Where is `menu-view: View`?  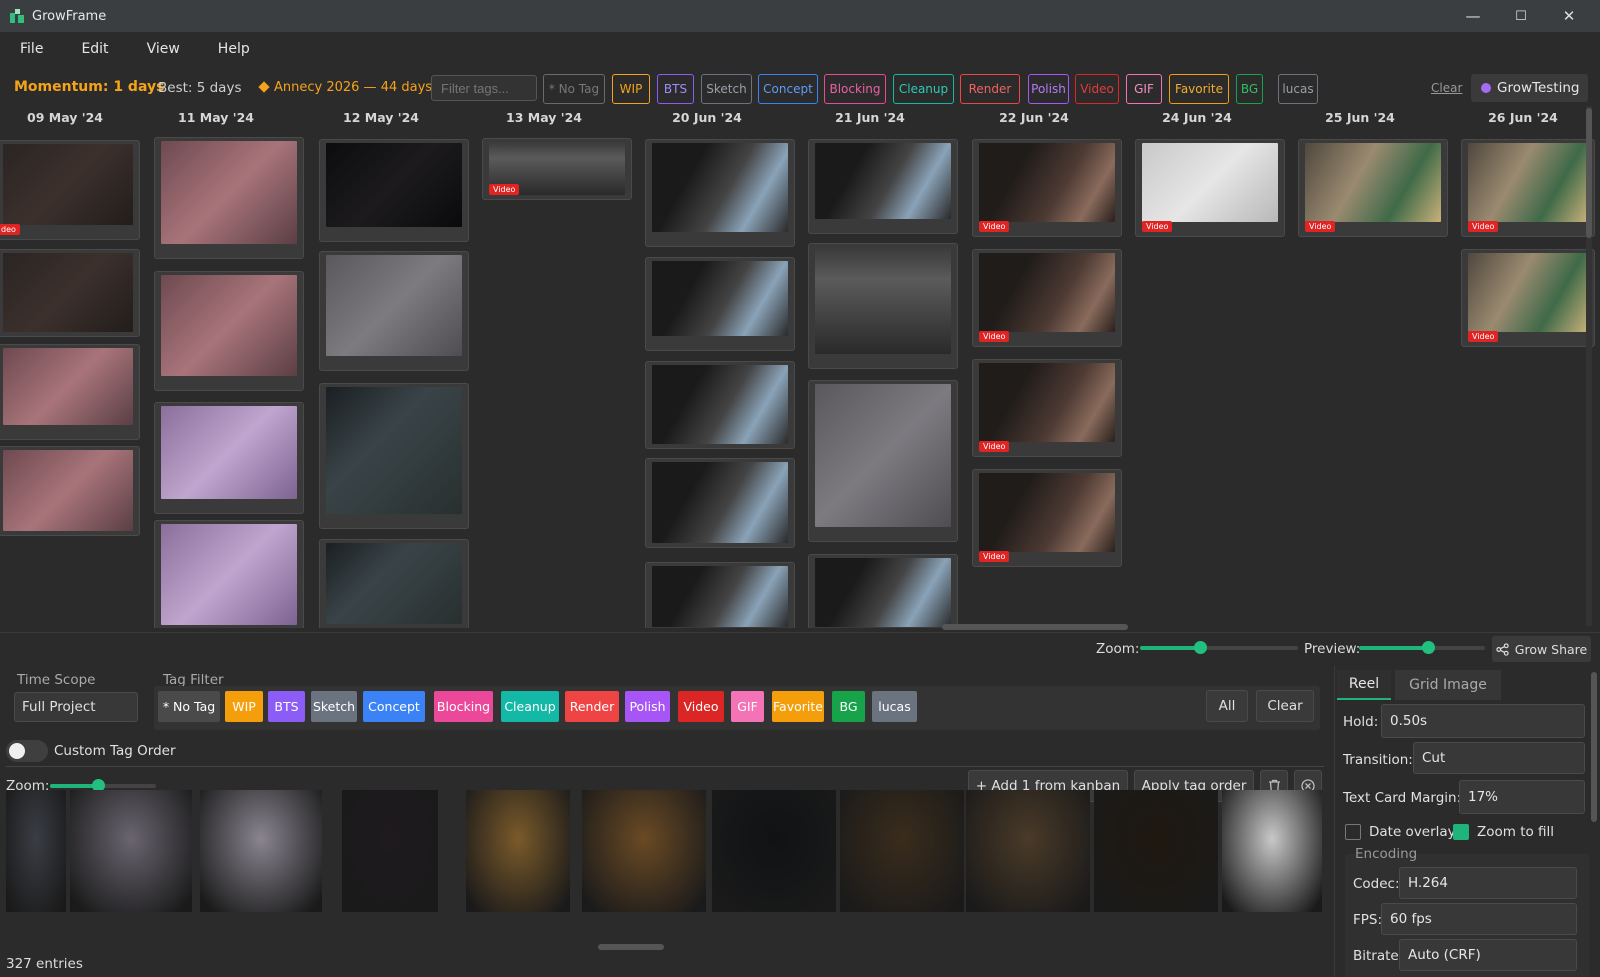 menu-view: View is located at coordinates (163, 49).